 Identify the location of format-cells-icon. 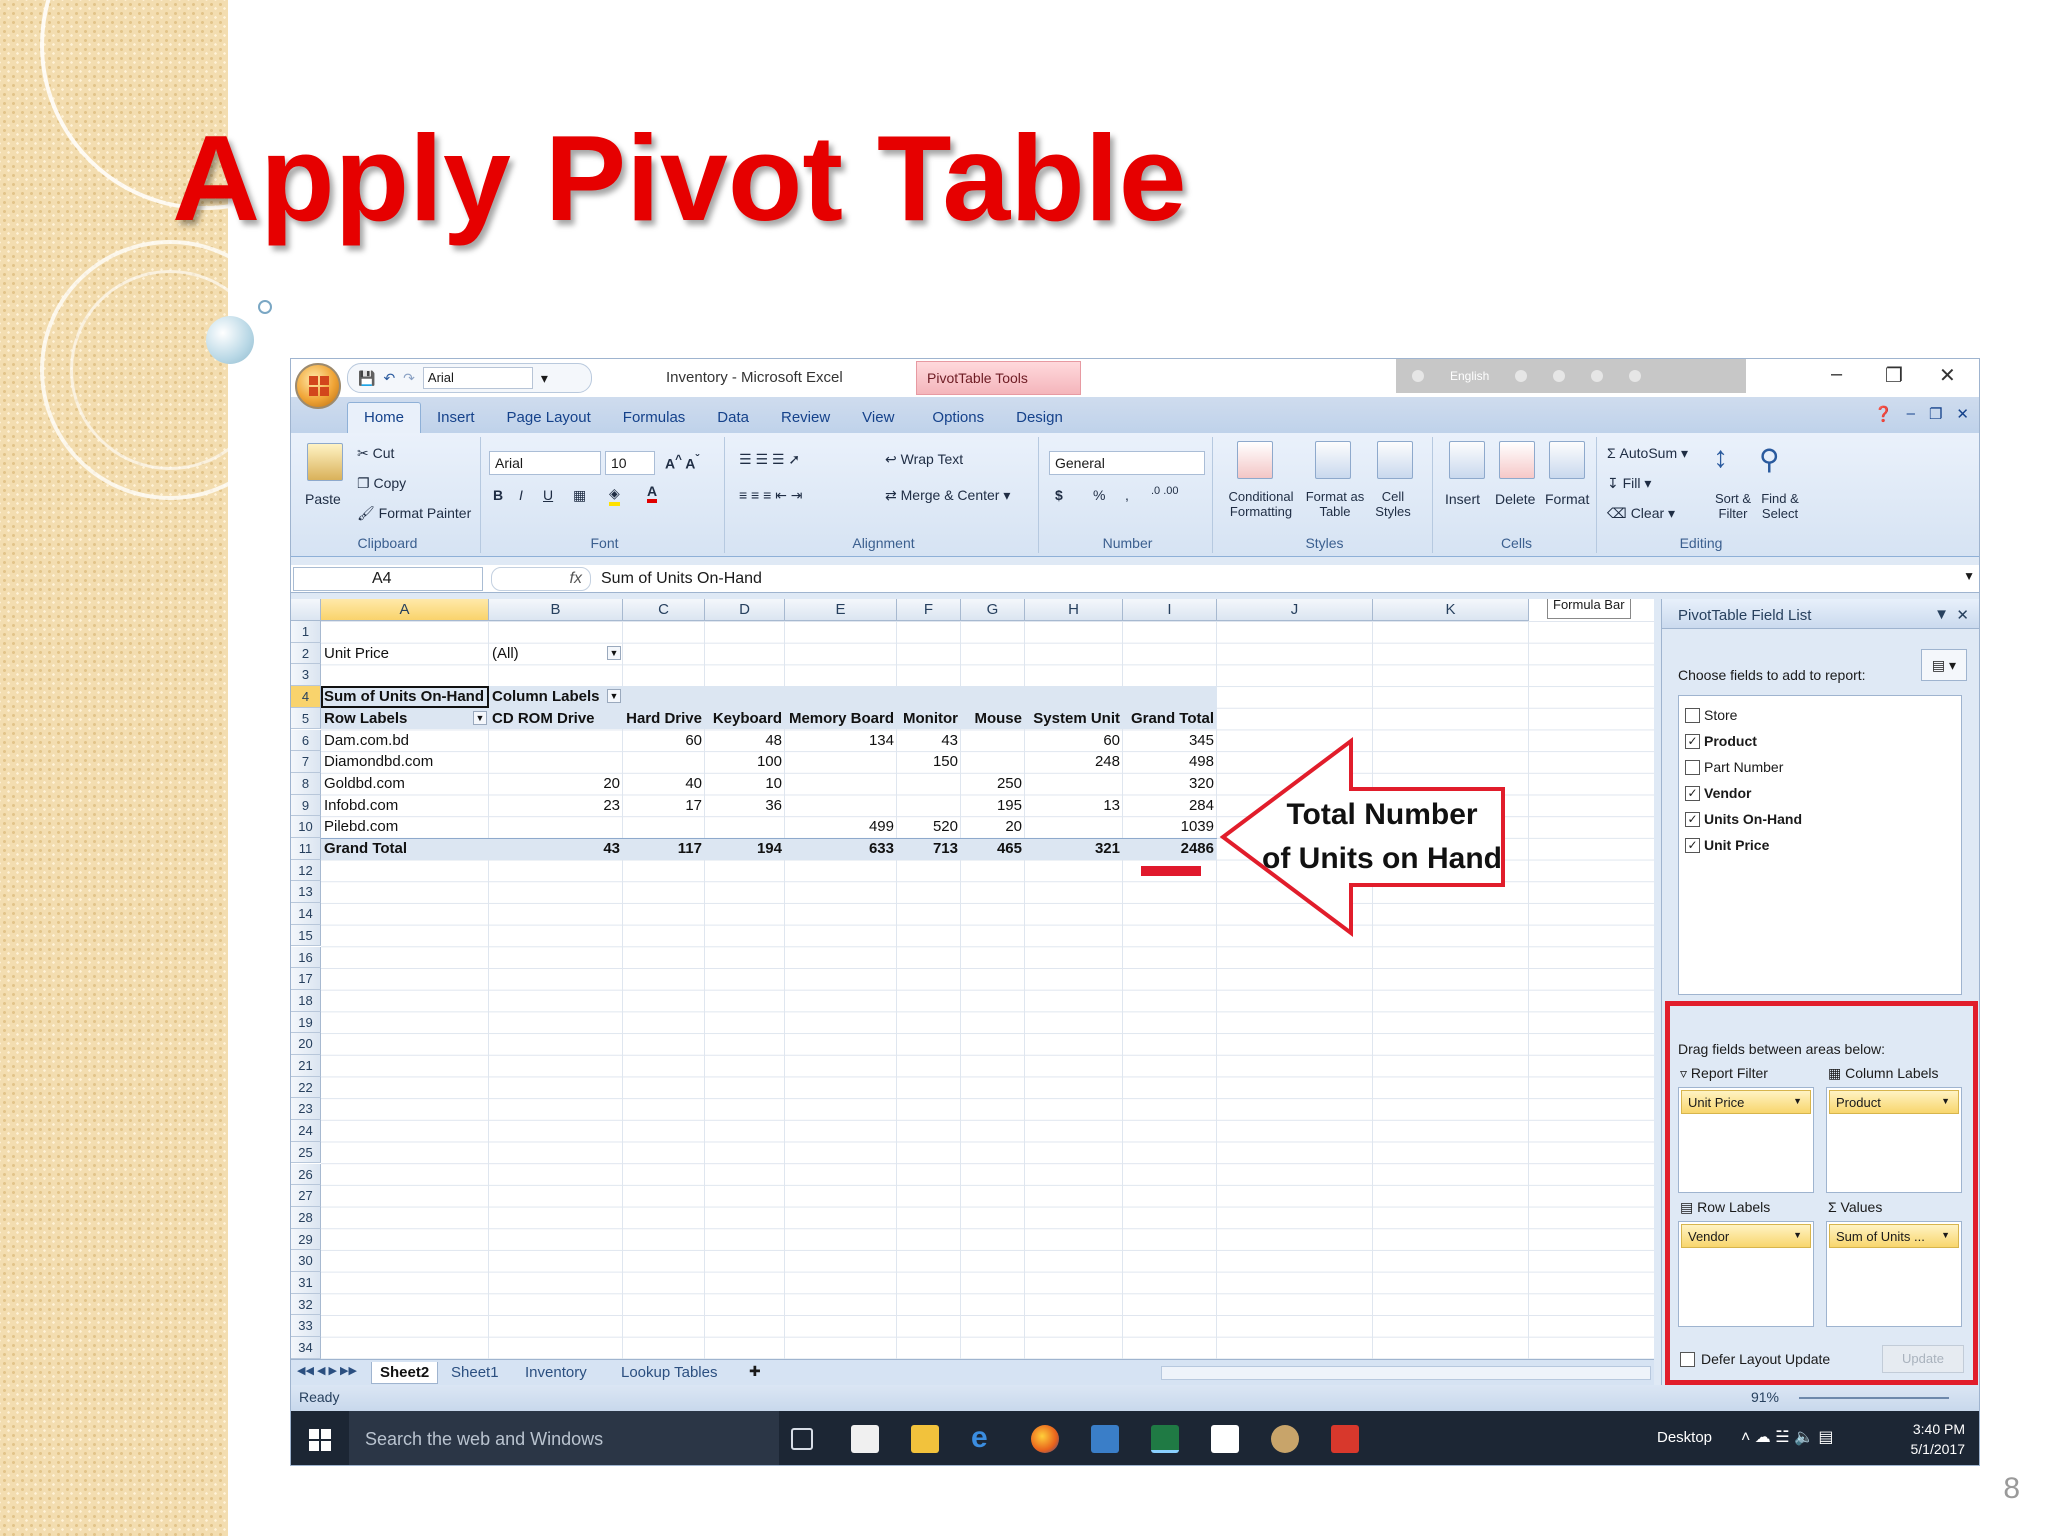
(1567, 460).